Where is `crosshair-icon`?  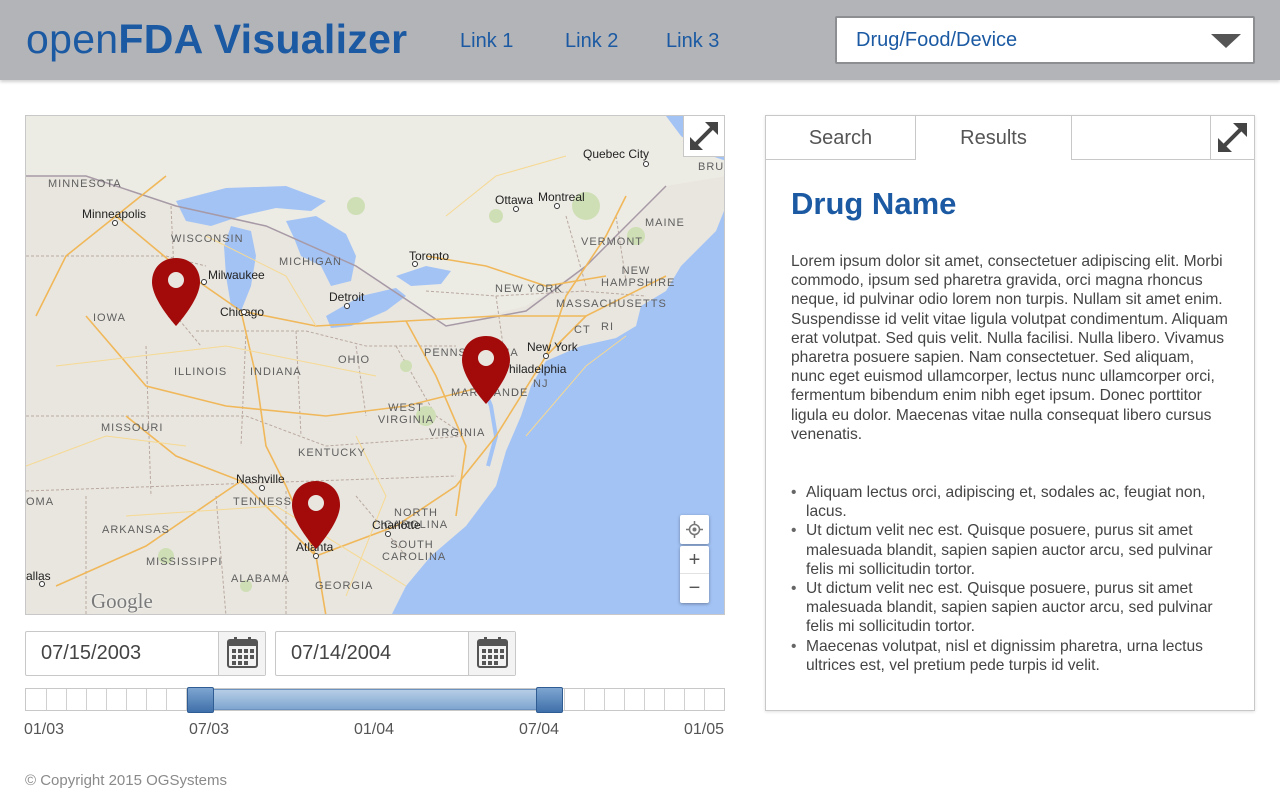
crosshair-icon is located at coordinates (694, 529).